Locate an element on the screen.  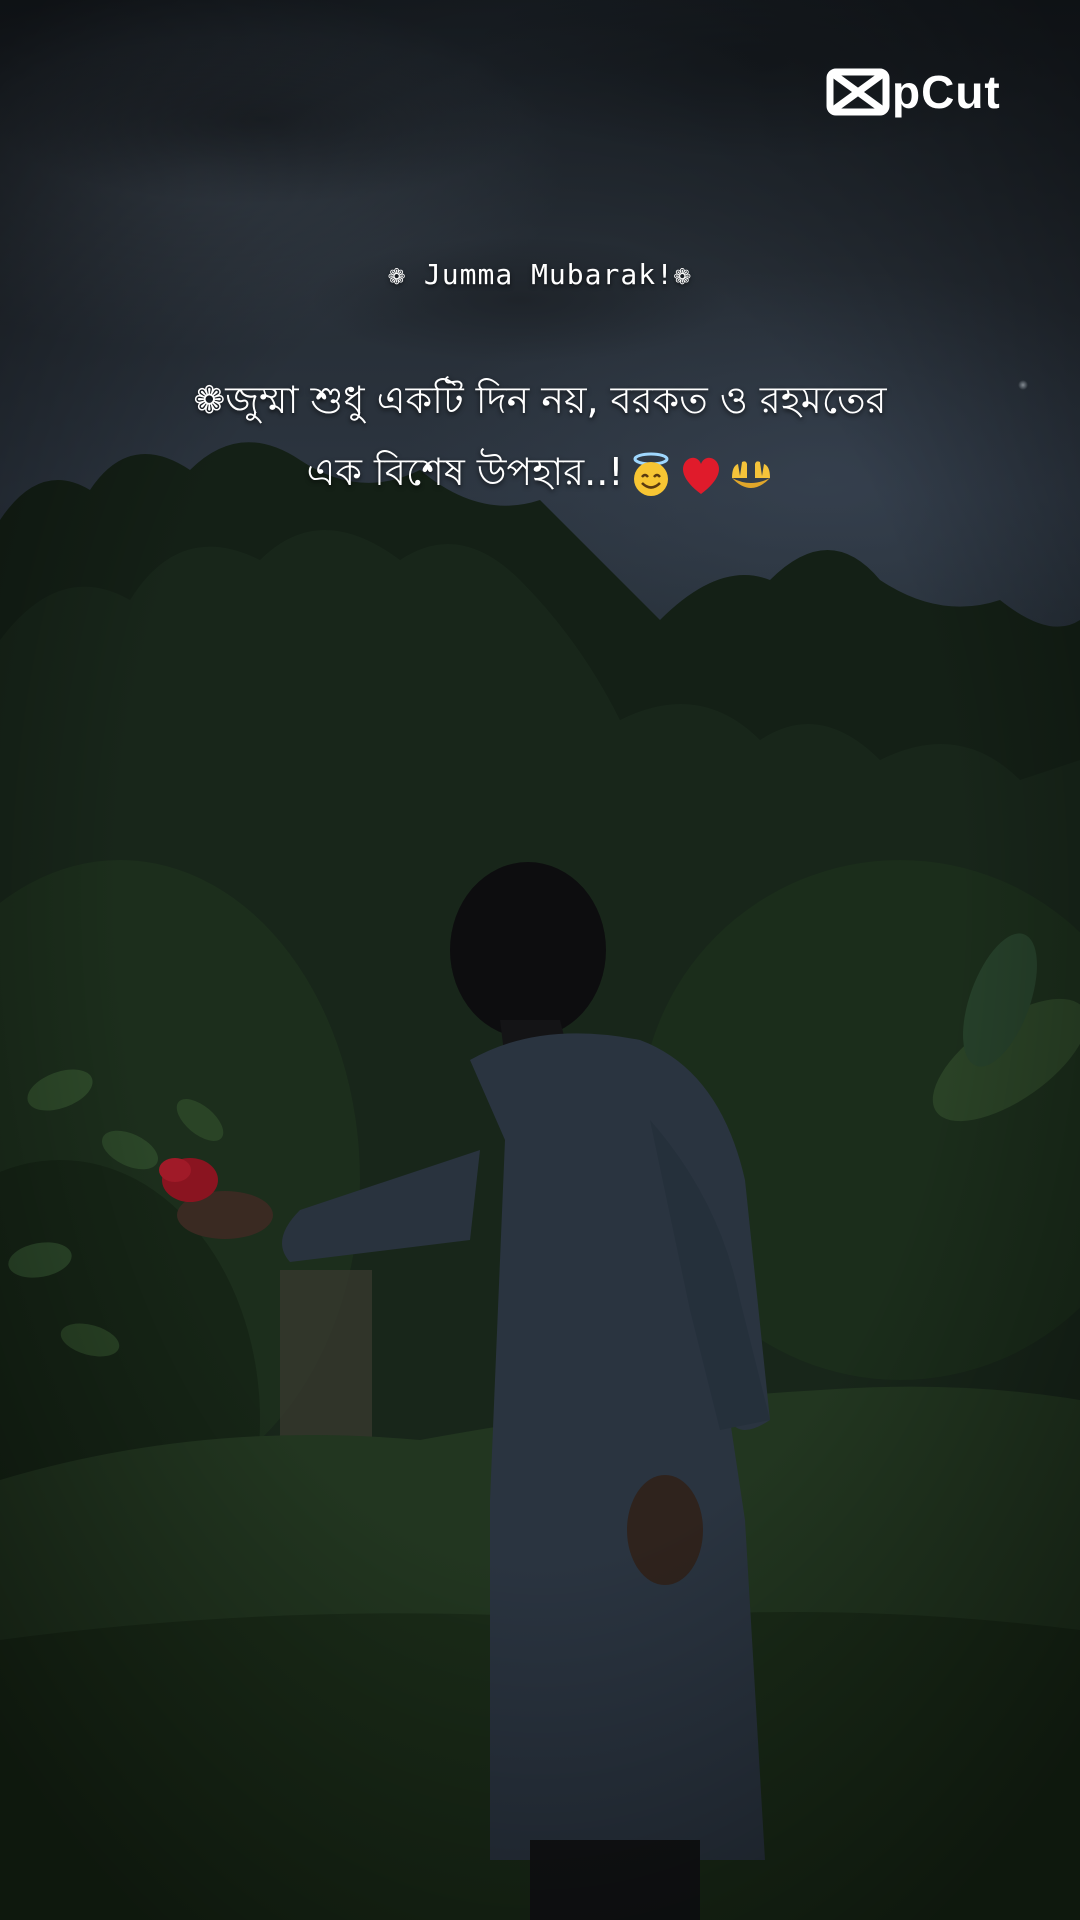
quote-line-1: ❁জুম্মা শুধু একটি দিন নয়, বরকত ও রহমতের is located at coordinates (540, 400).